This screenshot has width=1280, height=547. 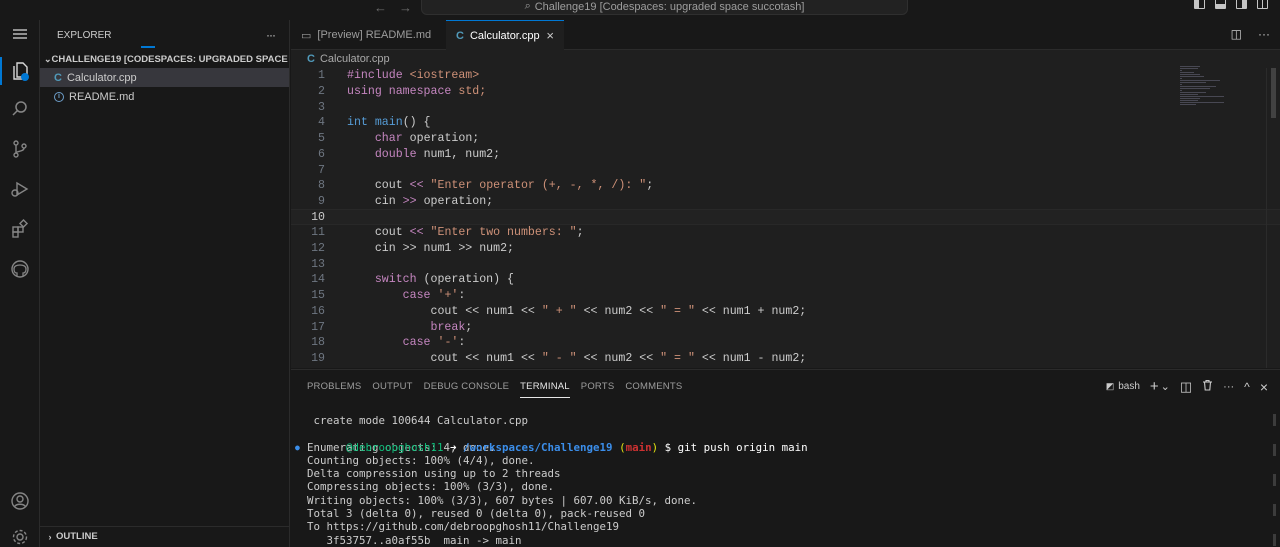 I want to click on split-terminal-icon: ◫, so click(x=1186, y=387).